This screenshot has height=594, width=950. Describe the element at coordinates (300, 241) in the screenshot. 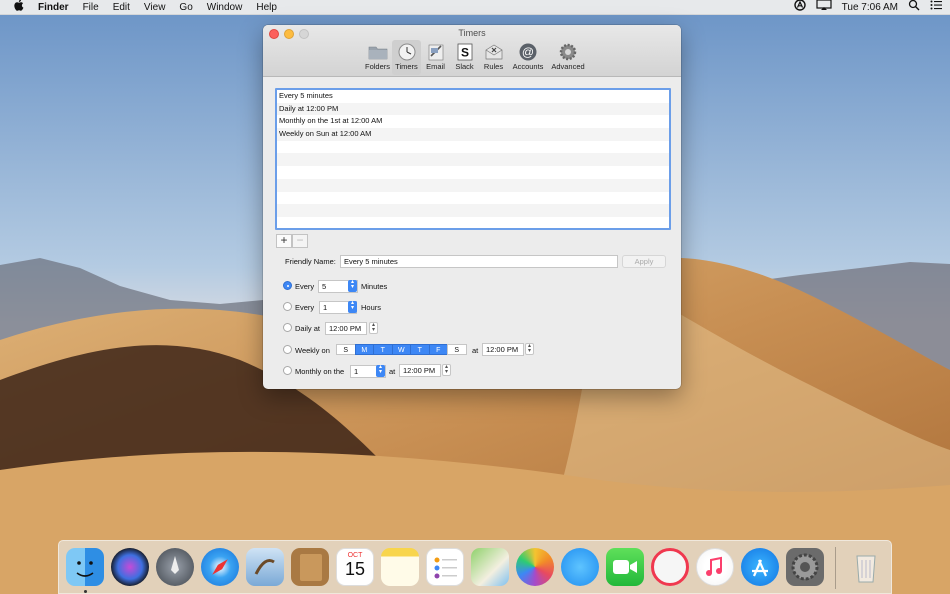

I see `remove-timer-button: −` at that location.